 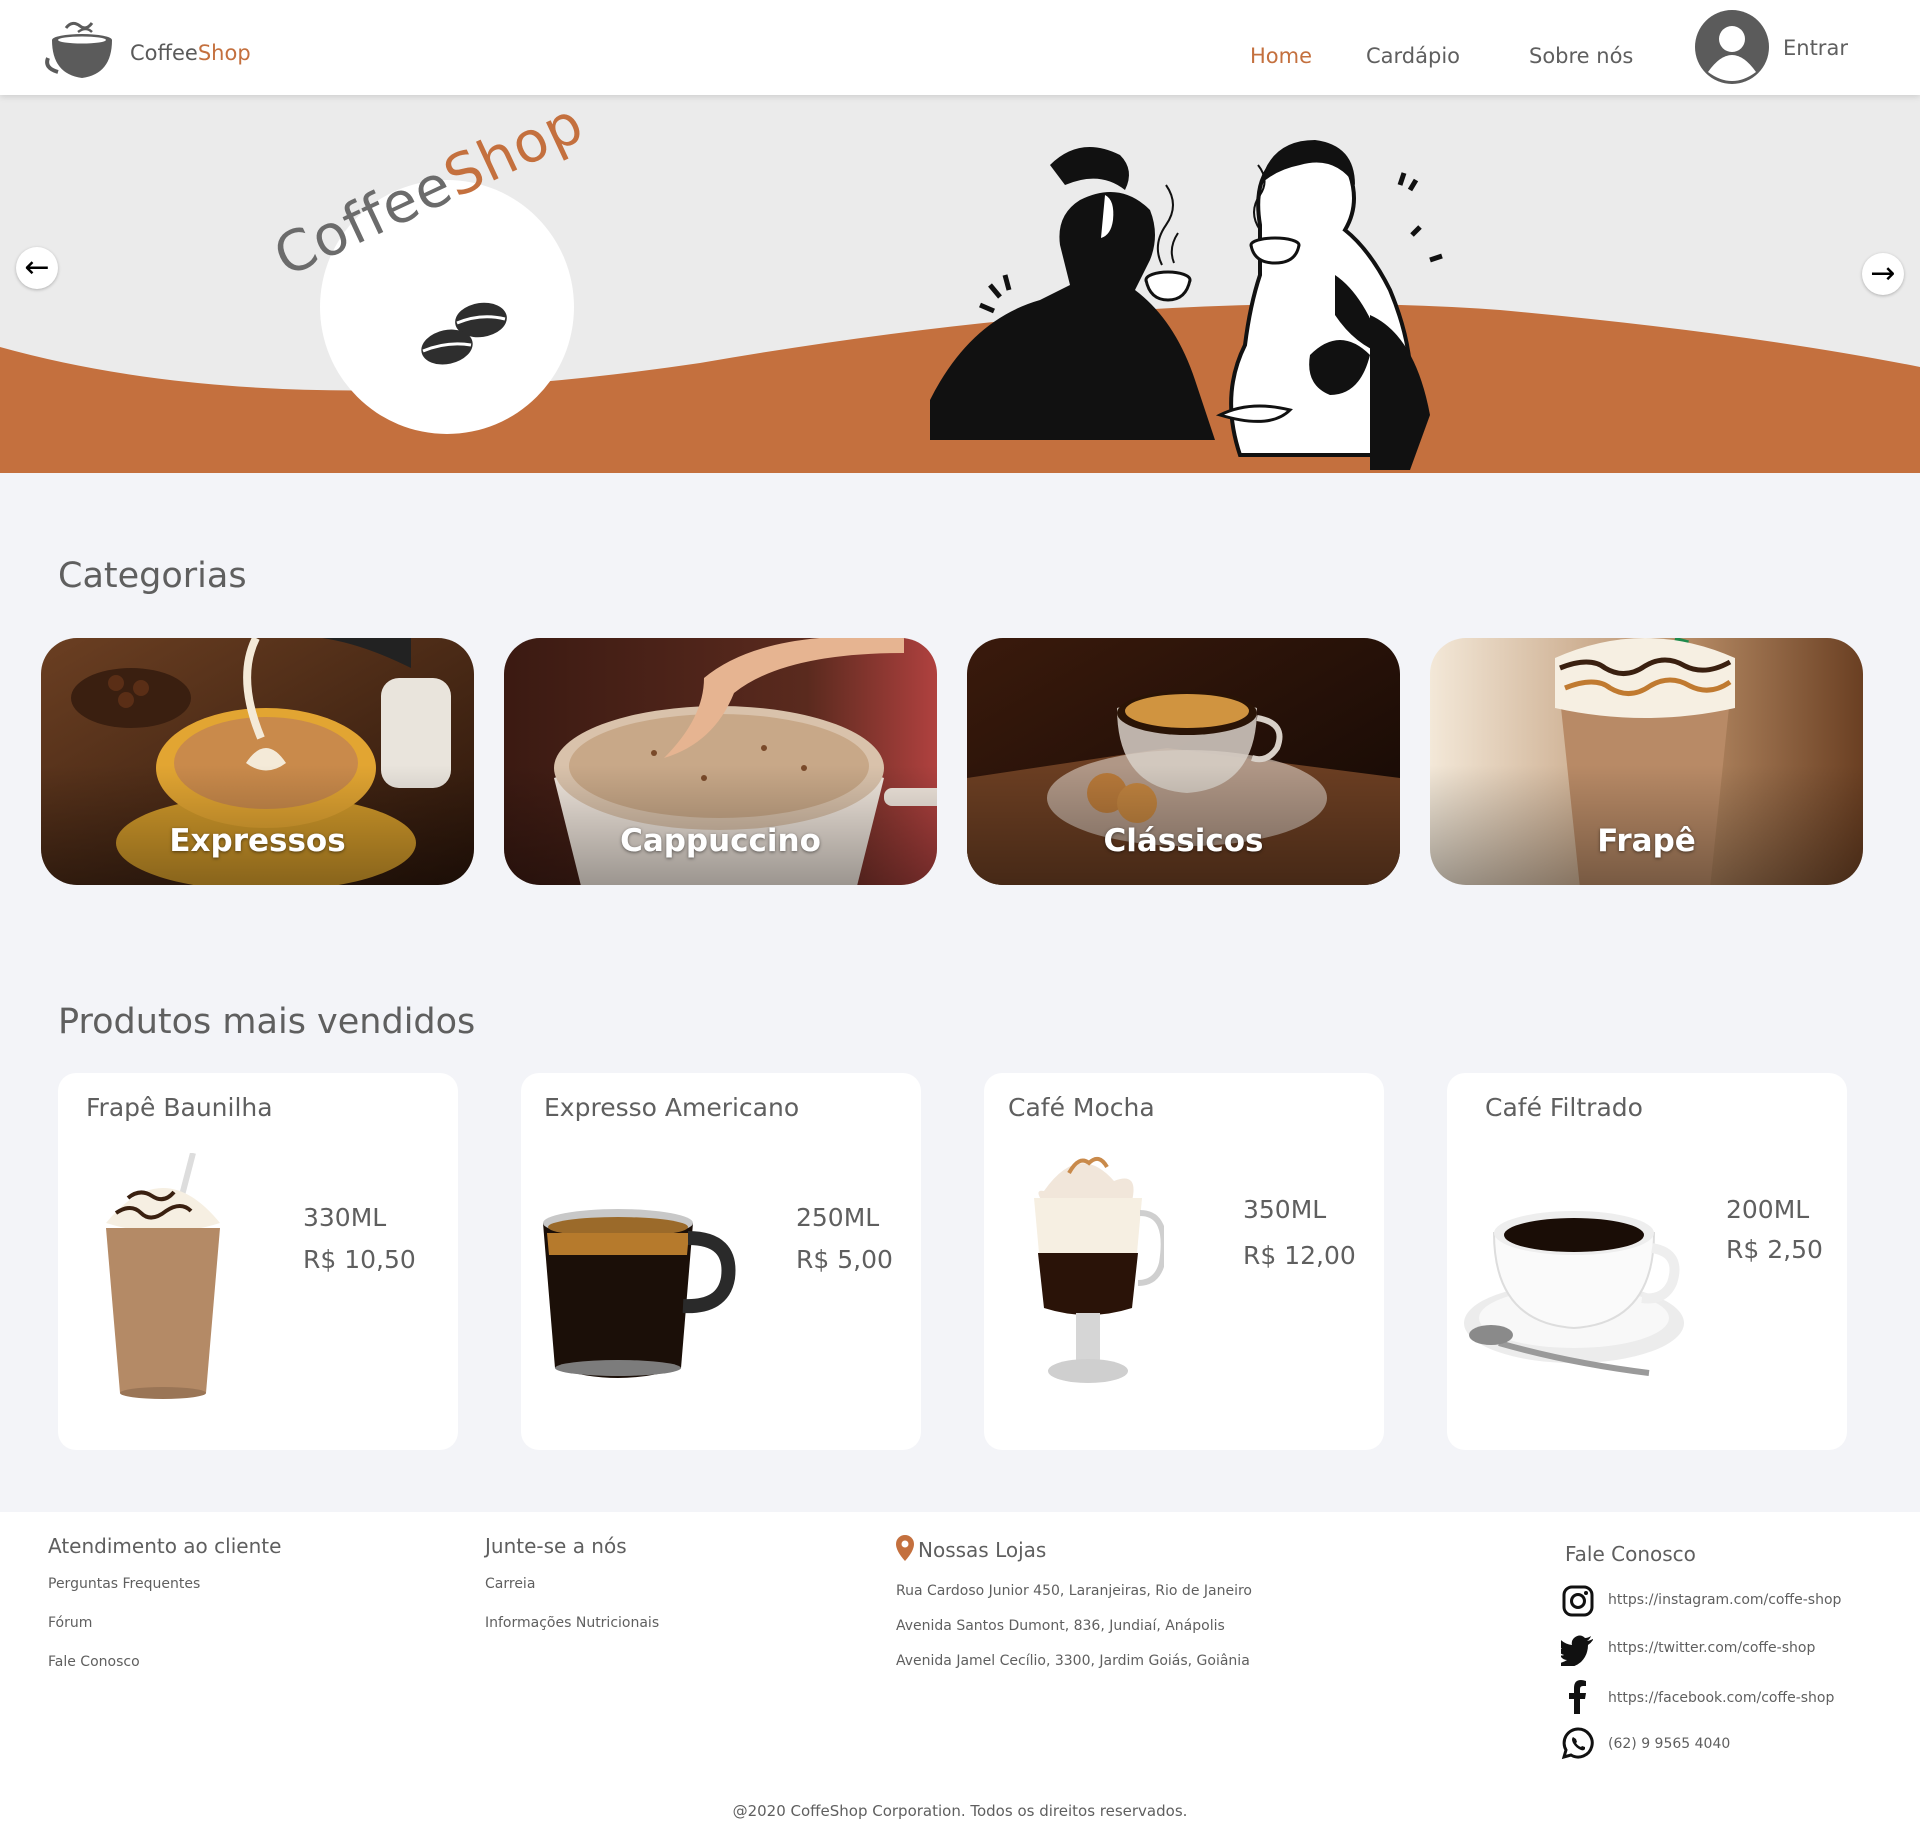 I want to click on category-card-frape: Frapê, so click(x=1646, y=761).